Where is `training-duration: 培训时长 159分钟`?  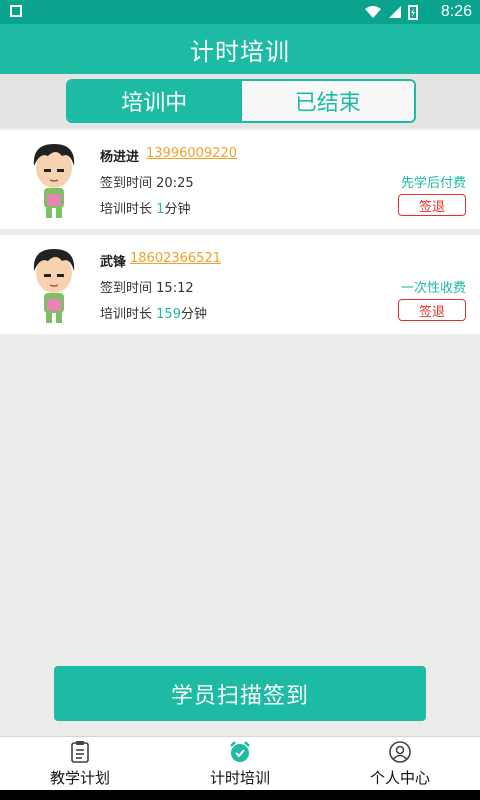 training-duration: 培训时长 159分钟 is located at coordinates (153, 312).